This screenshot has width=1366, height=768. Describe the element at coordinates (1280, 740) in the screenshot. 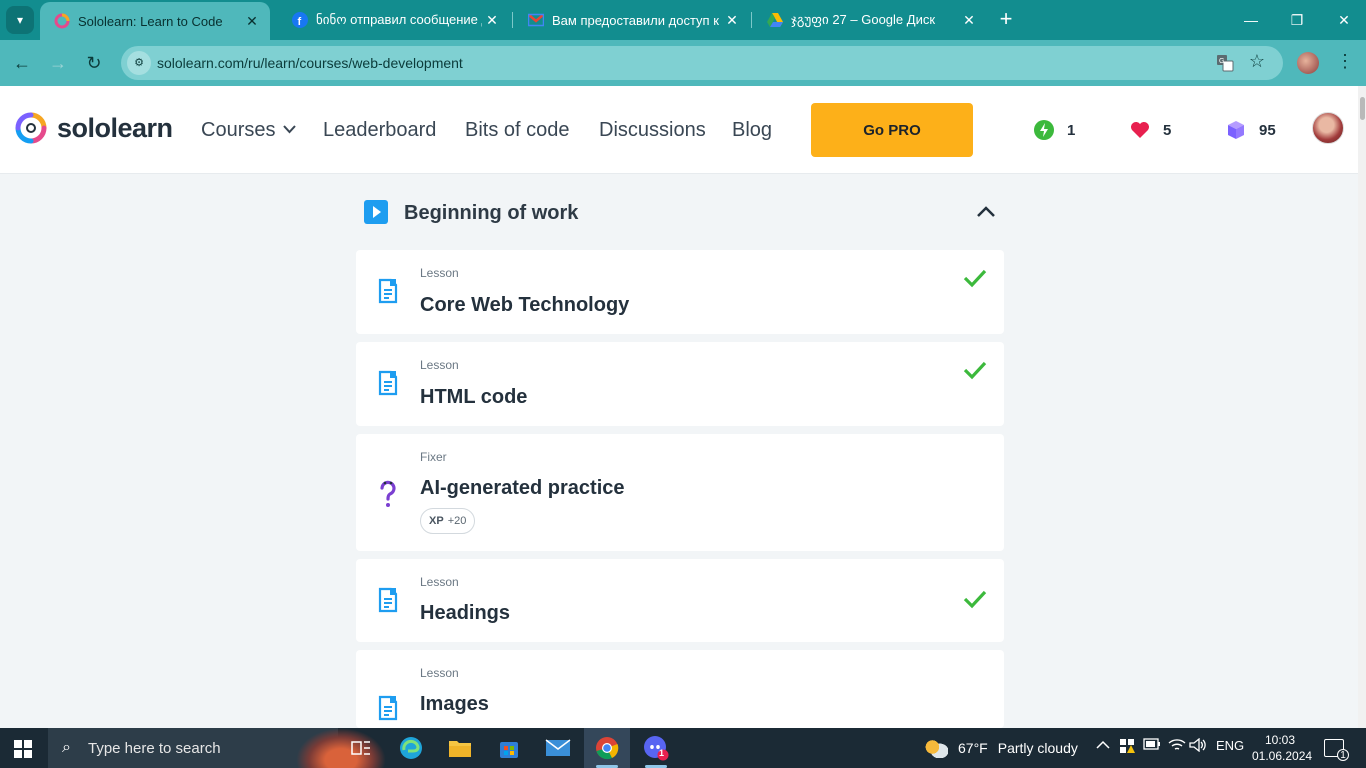

I see `clock-time: 10:03` at that location.